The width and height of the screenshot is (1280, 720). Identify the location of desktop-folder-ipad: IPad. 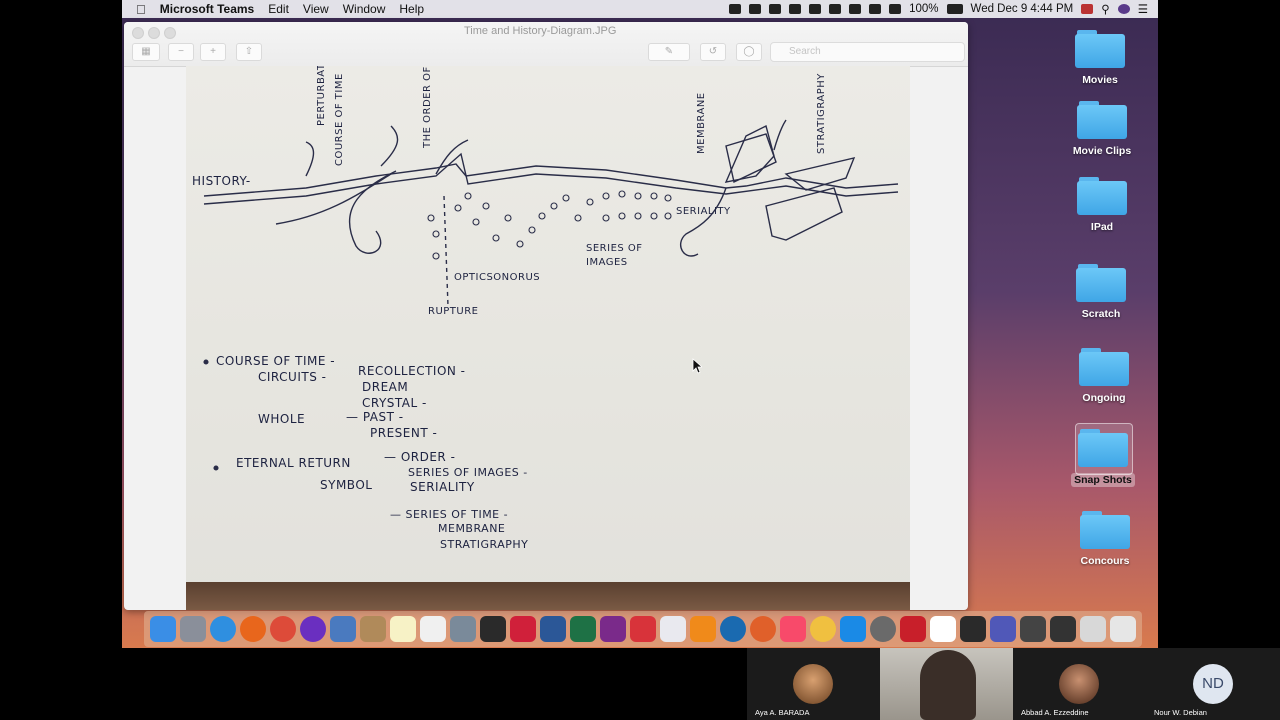
(1102, 205).